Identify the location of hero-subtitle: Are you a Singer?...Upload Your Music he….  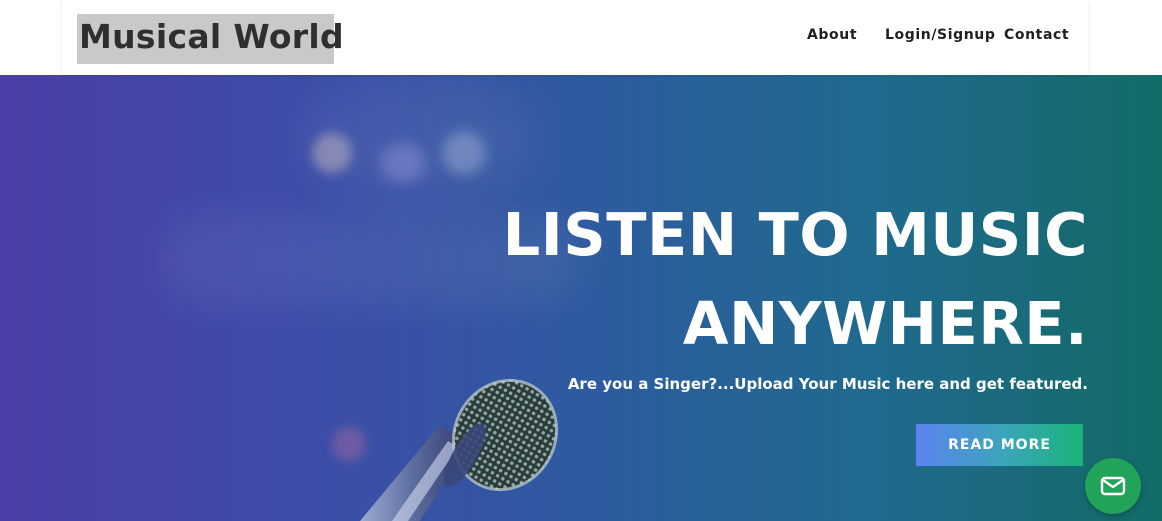
(827, 384).